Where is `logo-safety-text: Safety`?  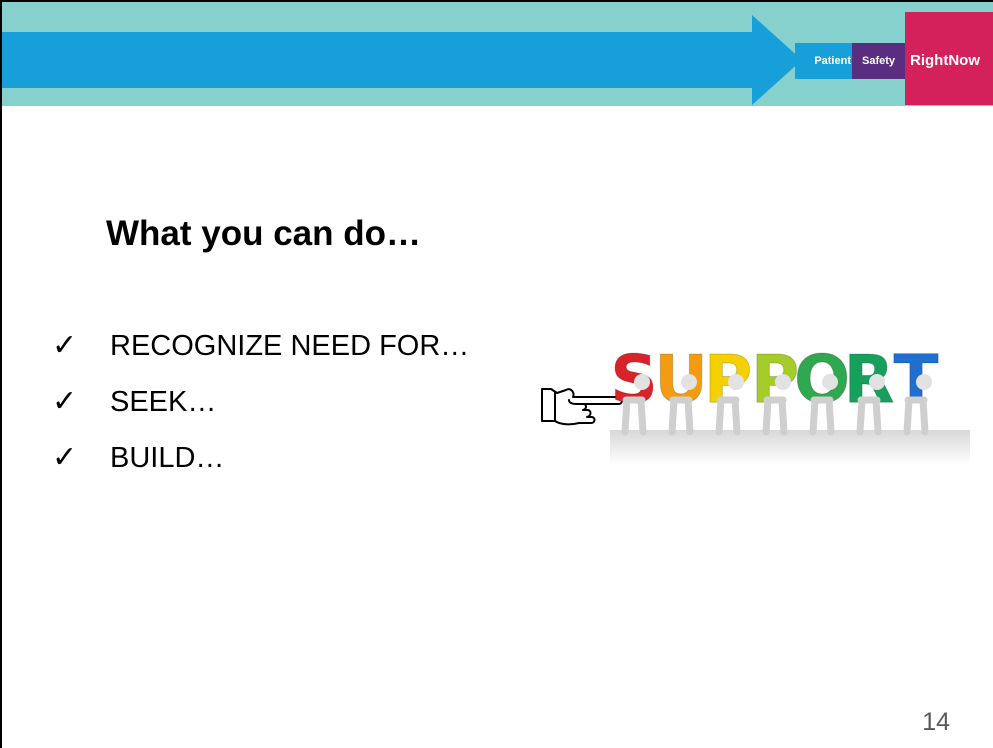
logo-safety-text: Safety is located at coordinates (878, 61).